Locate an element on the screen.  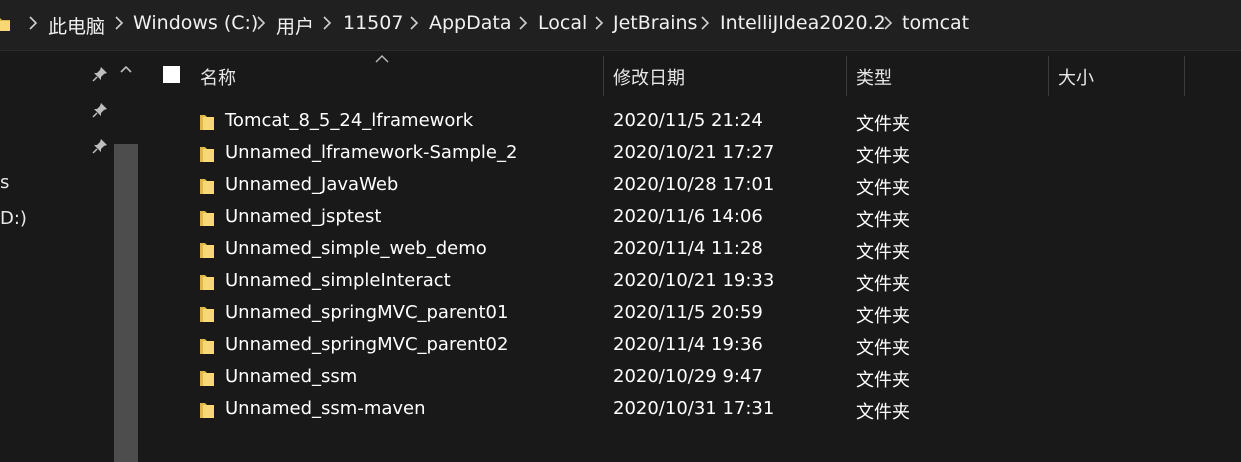
select-all-checkbox is located at coordinates (171, 74).